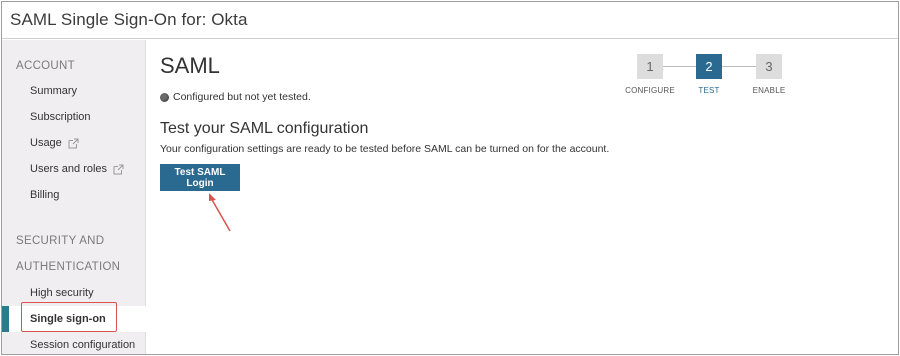 The height and width of the screenshot is (356, 900). I want to click on sidebar-item-subscription: Subscription, so click(73, 117).